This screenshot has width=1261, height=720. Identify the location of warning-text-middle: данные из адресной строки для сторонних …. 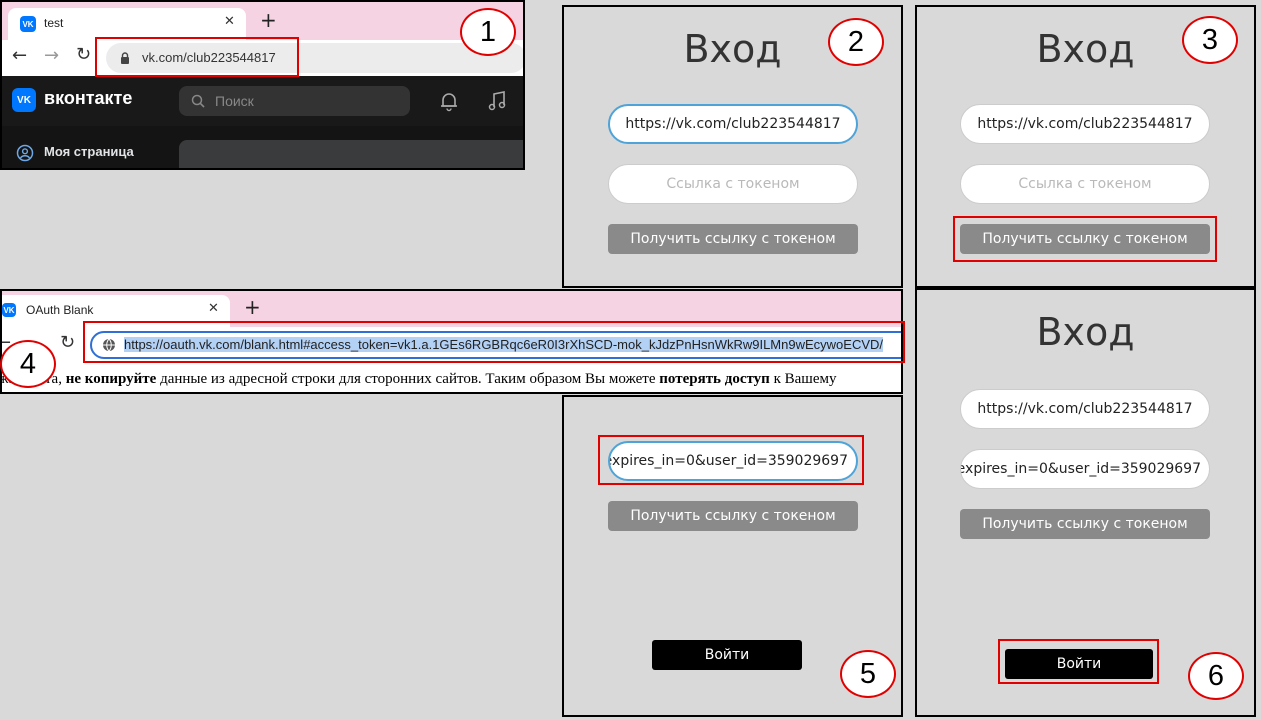
(408, 379).